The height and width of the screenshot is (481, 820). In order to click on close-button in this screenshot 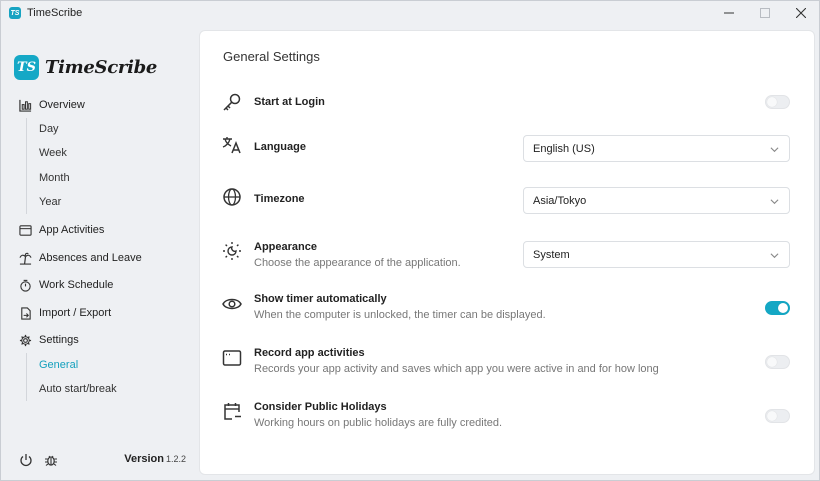, I will do `click(801, 13)`.